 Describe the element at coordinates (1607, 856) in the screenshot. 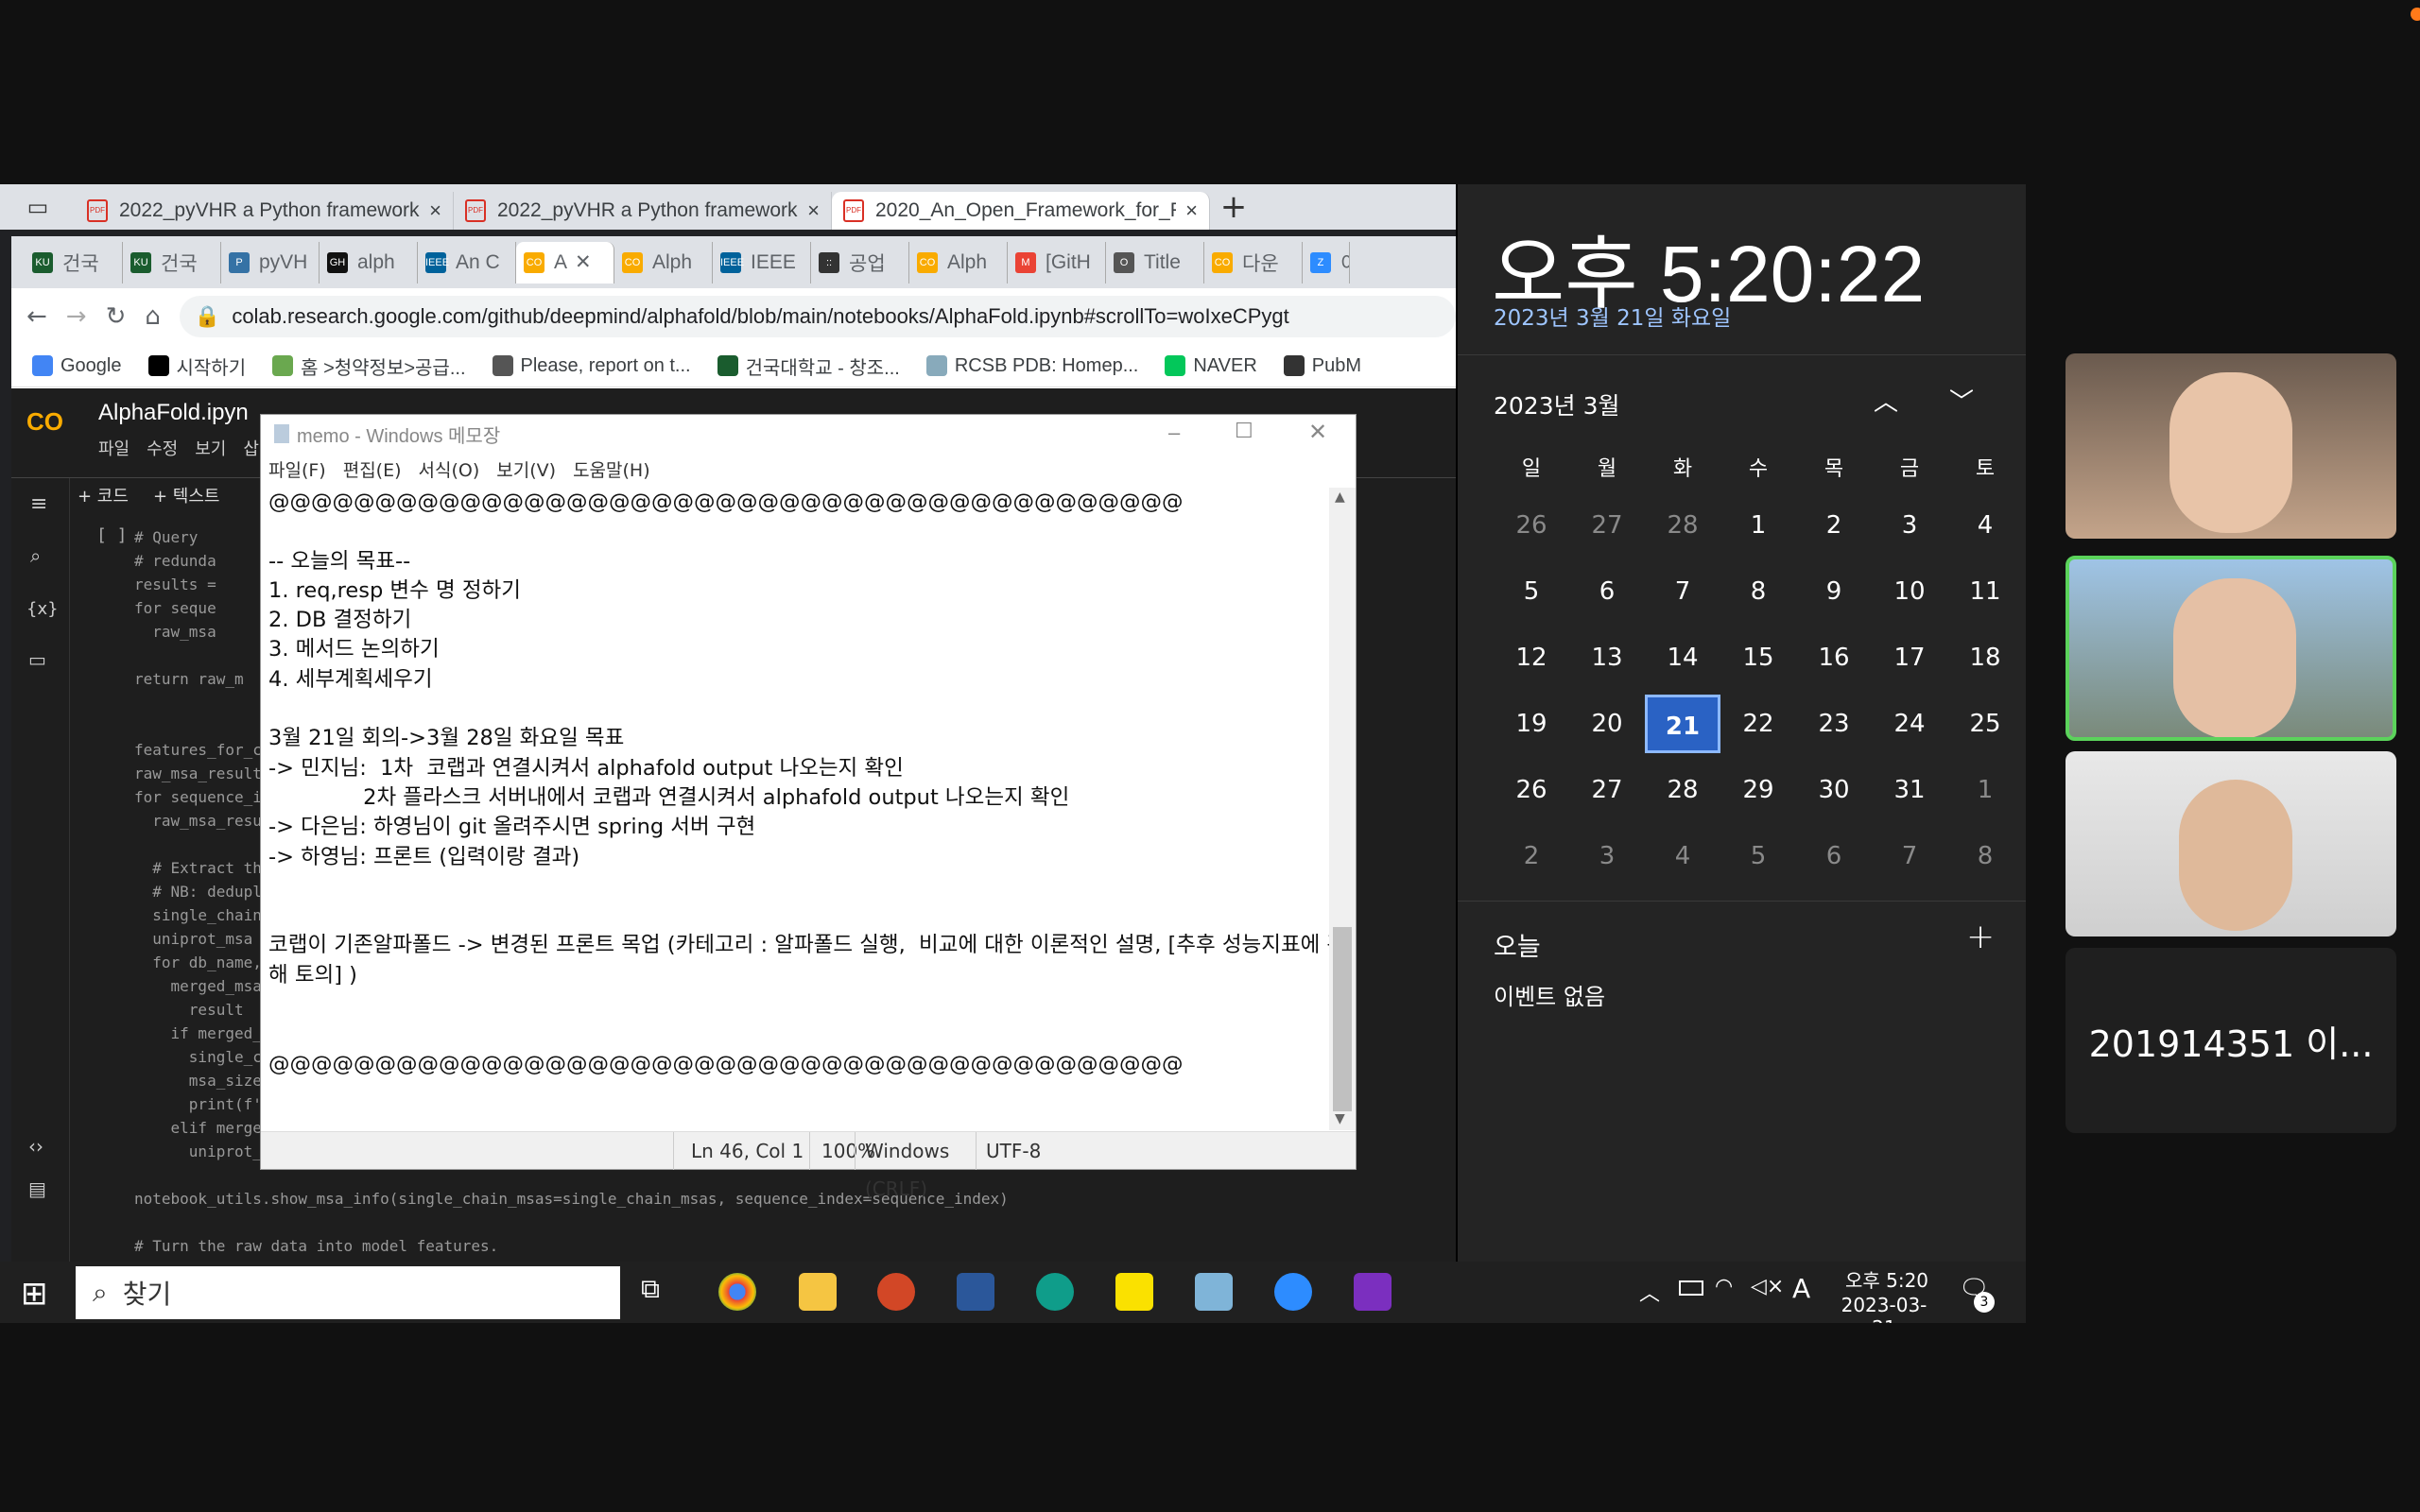

I see `calendar-day: 3` at that location.